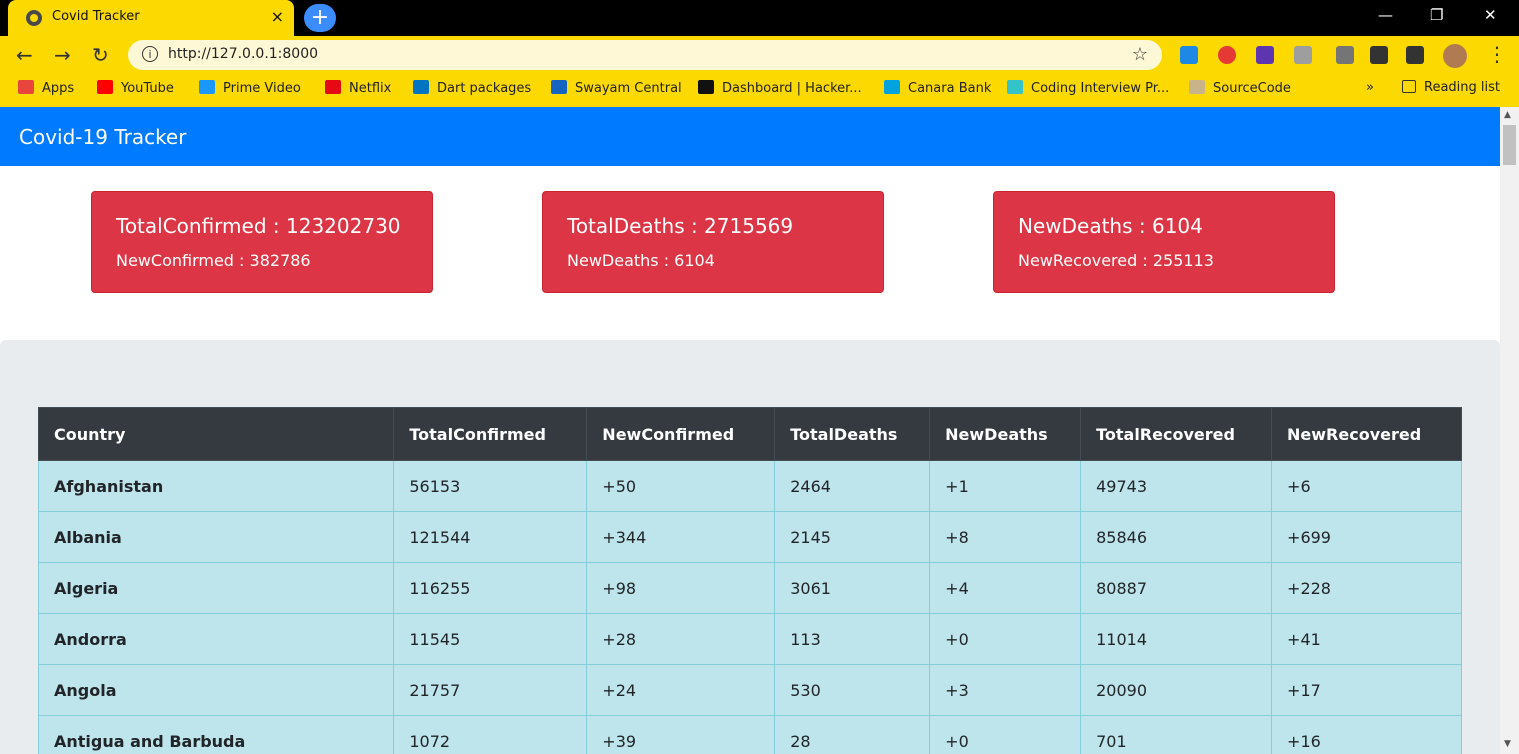 This screenshot has width=1519, height=754. What do you see at coordinates (1455, 56) in the screenshot?
I see `avatar` at bounding box center [1455, 56].